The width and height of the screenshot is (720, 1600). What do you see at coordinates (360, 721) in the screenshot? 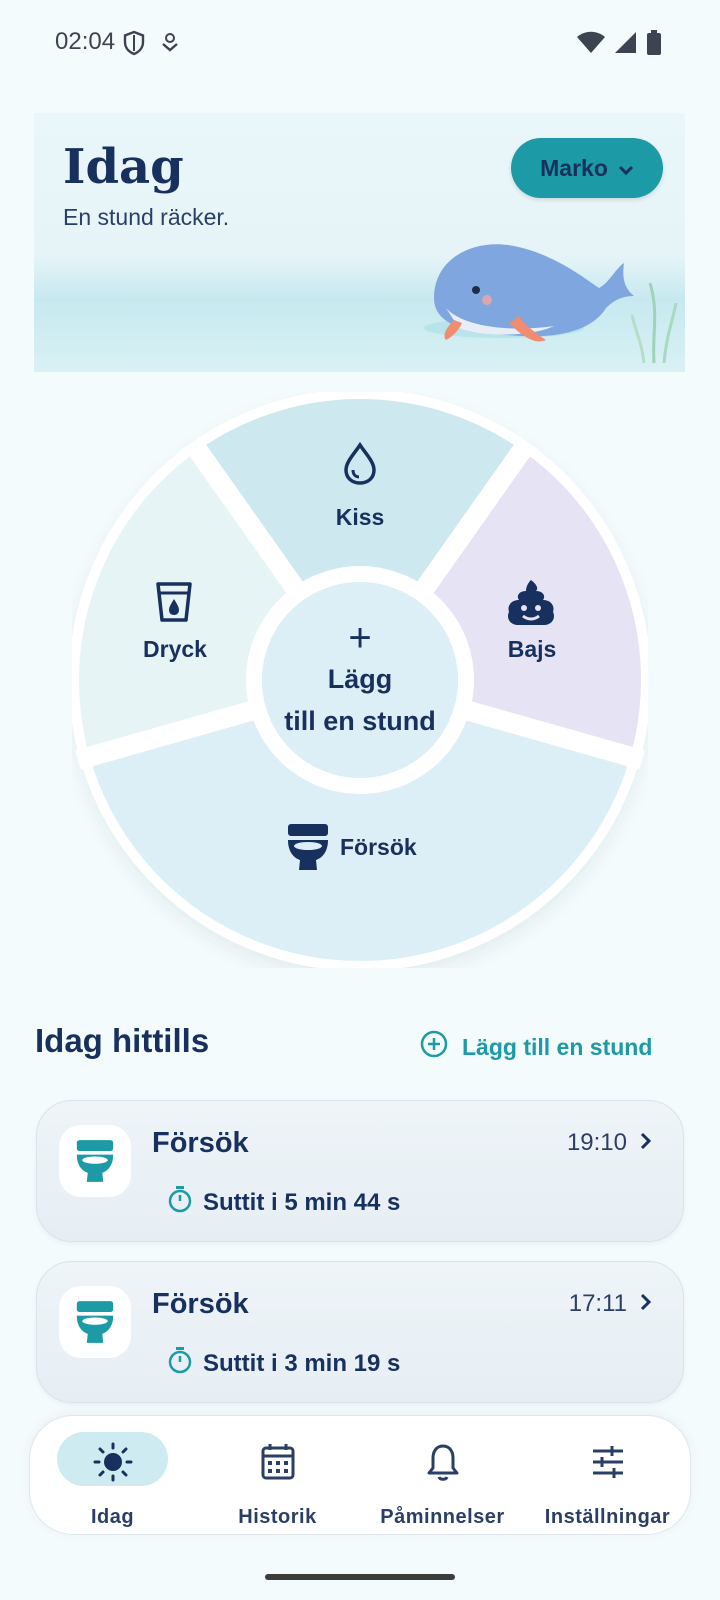
I see `center-label-line2: till en stund` at bounding box center [360, 721].